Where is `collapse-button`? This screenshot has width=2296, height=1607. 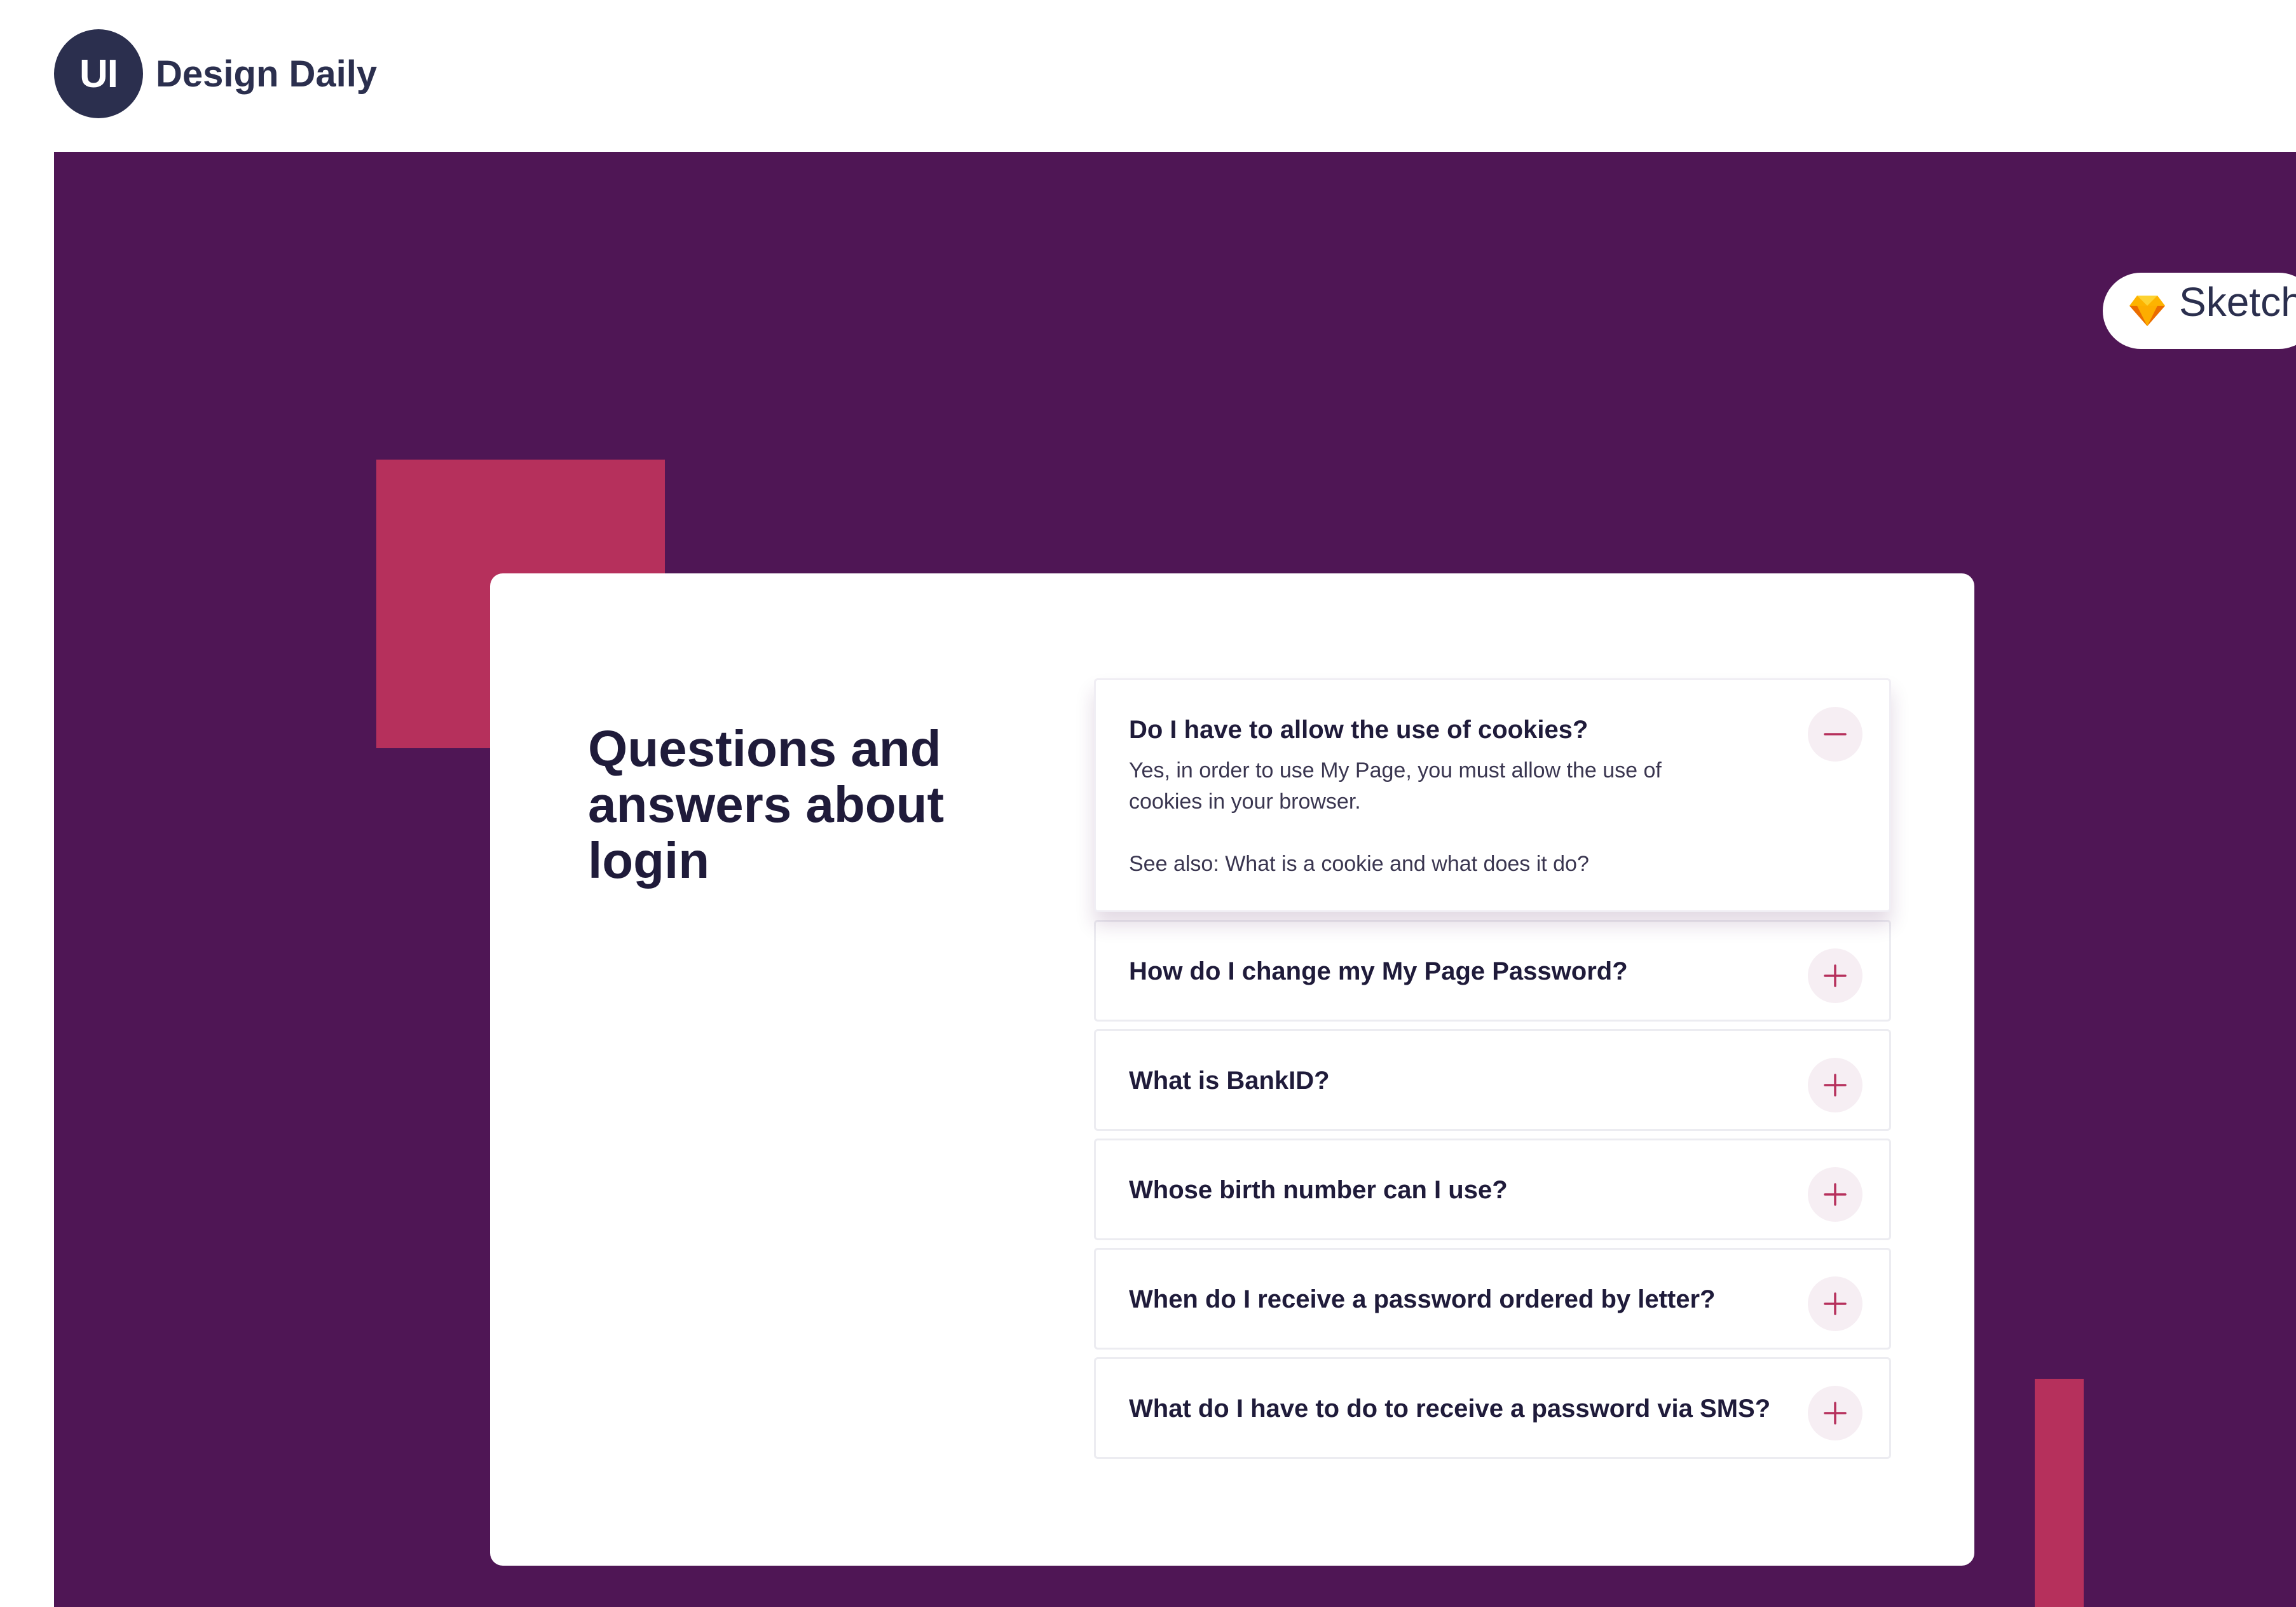 collapse-button is located at coordinates (1835, 734).